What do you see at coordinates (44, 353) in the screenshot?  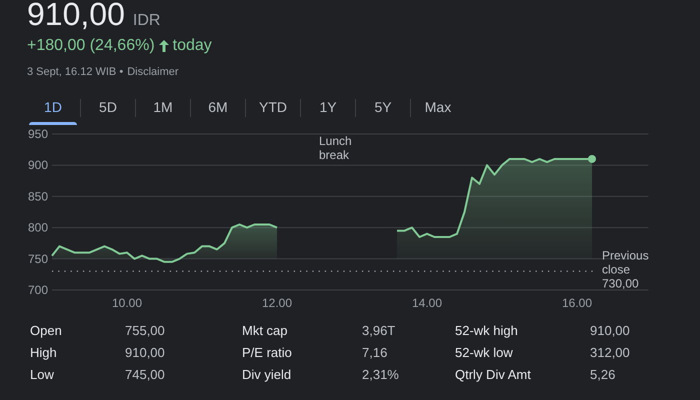 I see `stat-label: High` at bounding box center [44, 353].